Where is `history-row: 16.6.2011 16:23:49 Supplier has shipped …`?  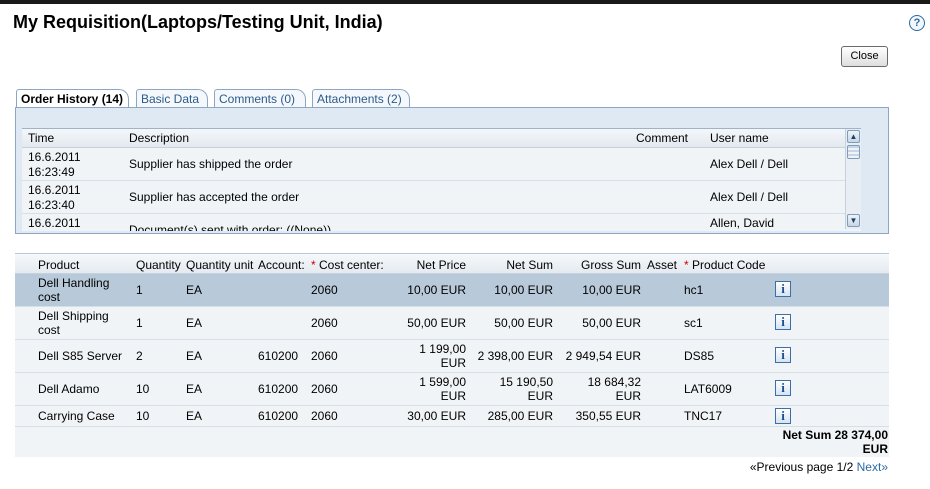
history-row: 16.6.2011 16:23:49 Supplier has shipped … is located at coordinates (441, 164).